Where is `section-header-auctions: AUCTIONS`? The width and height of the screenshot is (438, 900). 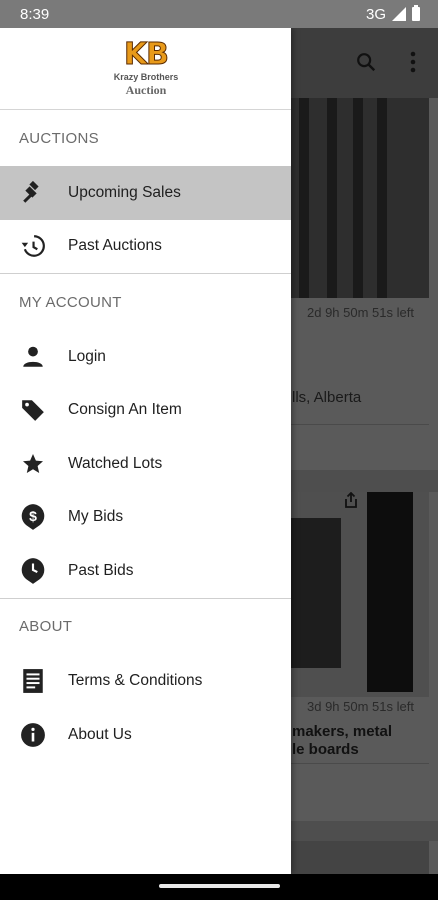 section-header-auctions: AUCTIONS is located at coordinates (59, 138).